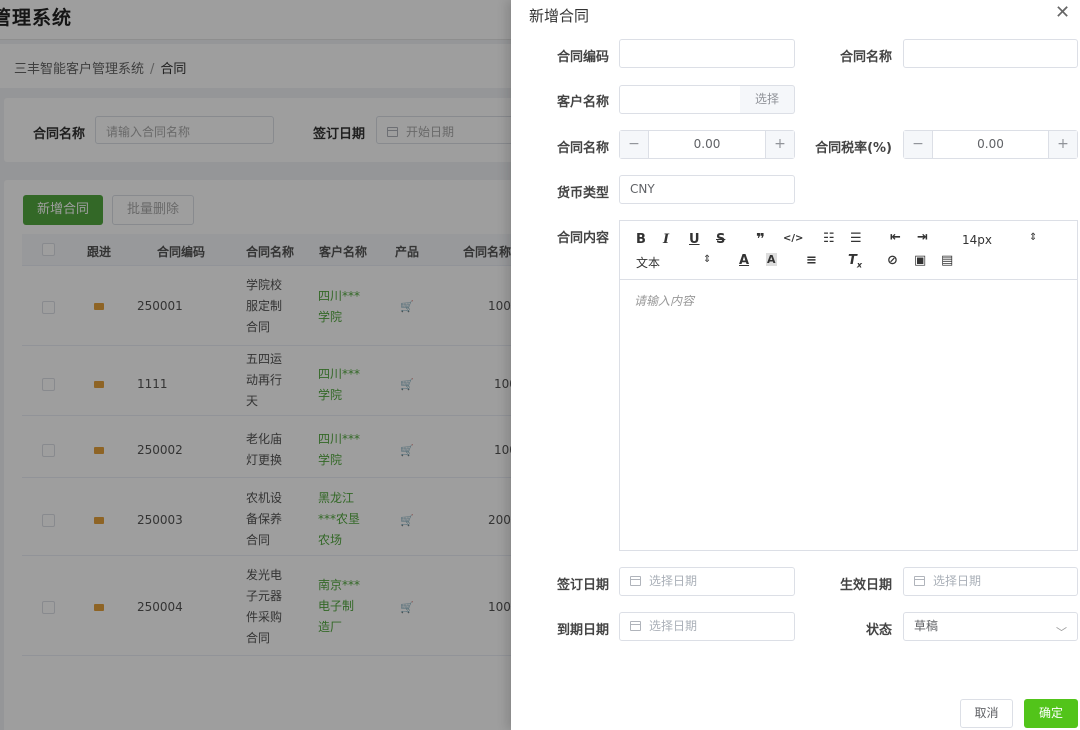 The image size is (1080, 730). I want to click on font-size-select: 14px, so click(977, 240).